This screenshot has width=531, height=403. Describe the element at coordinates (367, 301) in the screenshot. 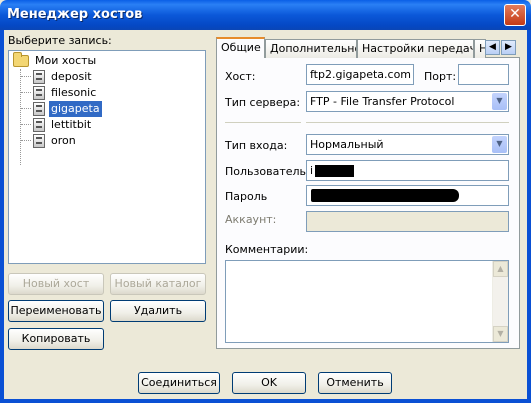

I see `comments-textarea: ▲ ▼` at that location.